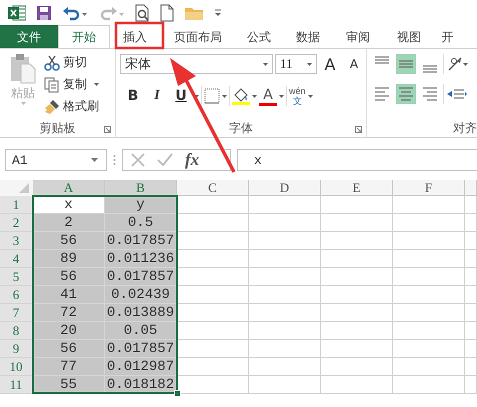  What do you see at coordinates (29, 36) in the screenshot?
I see `ribbon-tab: 文件` at bounding box center [29, 36].